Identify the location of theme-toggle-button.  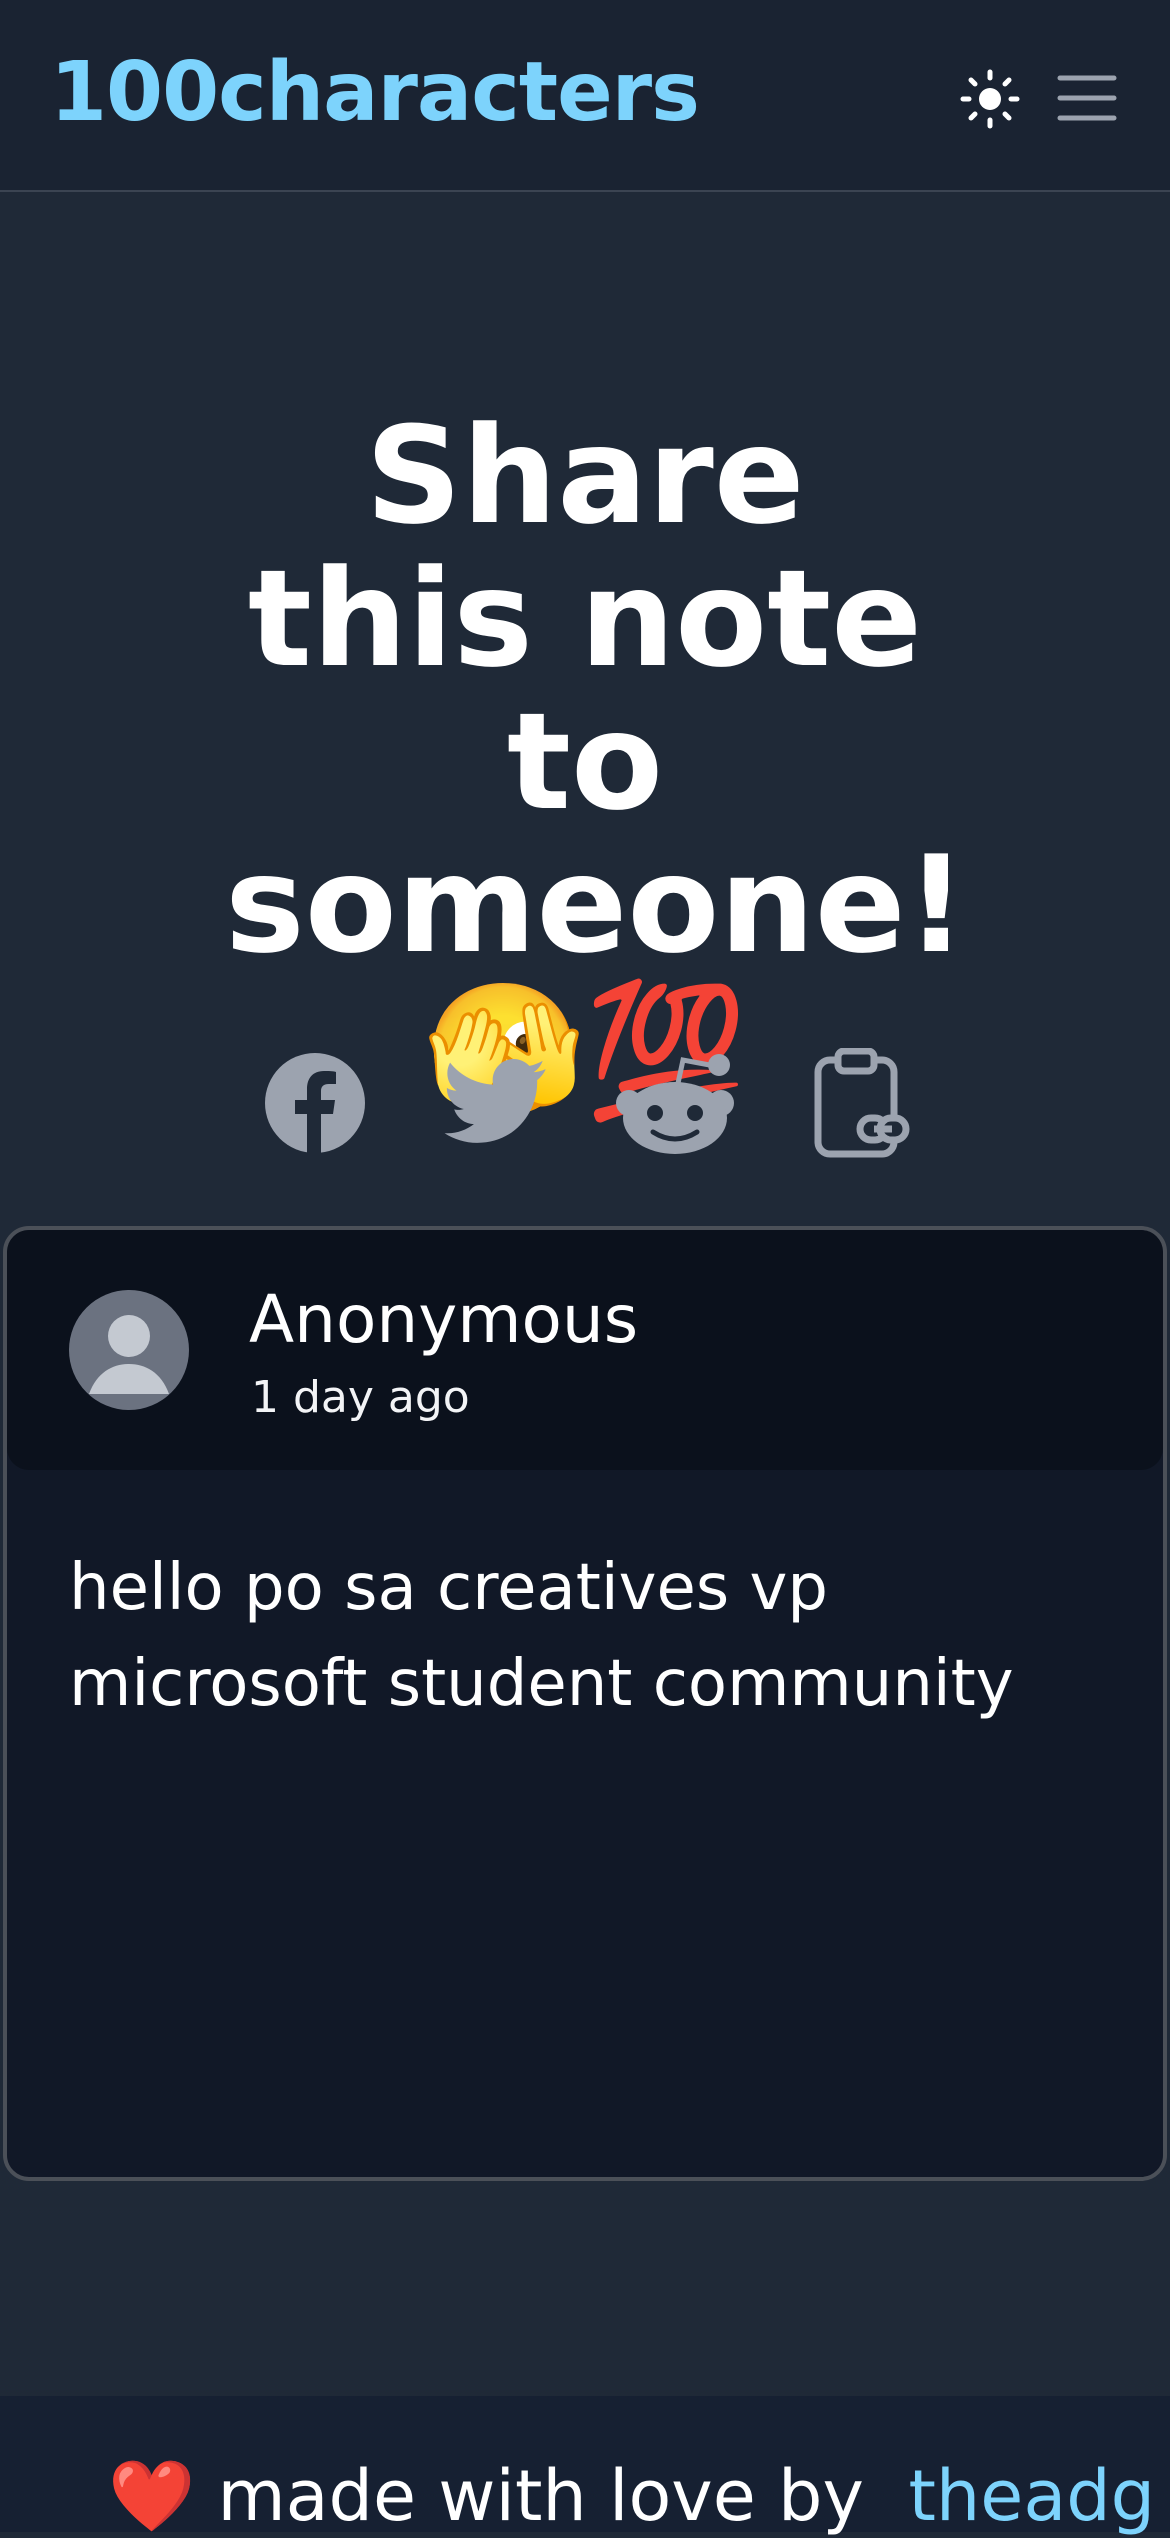
(990, 99).